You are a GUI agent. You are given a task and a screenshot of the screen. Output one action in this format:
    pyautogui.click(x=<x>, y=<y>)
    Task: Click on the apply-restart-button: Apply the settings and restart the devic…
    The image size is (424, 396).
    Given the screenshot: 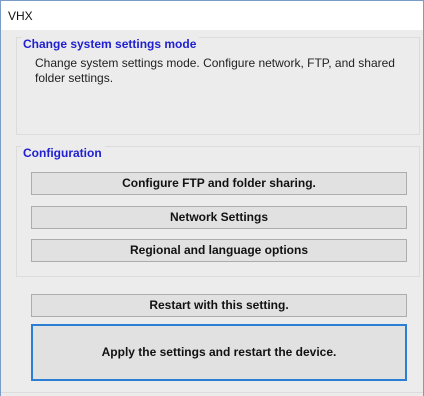 What is the action you would take?
    pyautogui.click(x=219, y=352)
    